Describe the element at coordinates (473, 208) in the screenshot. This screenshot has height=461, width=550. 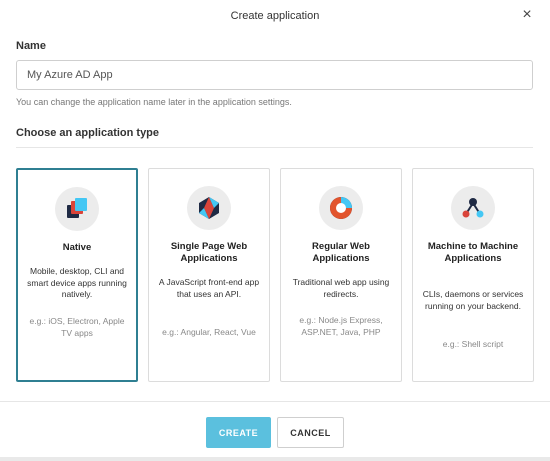
I see `machine-to-machine-icon` at that location.